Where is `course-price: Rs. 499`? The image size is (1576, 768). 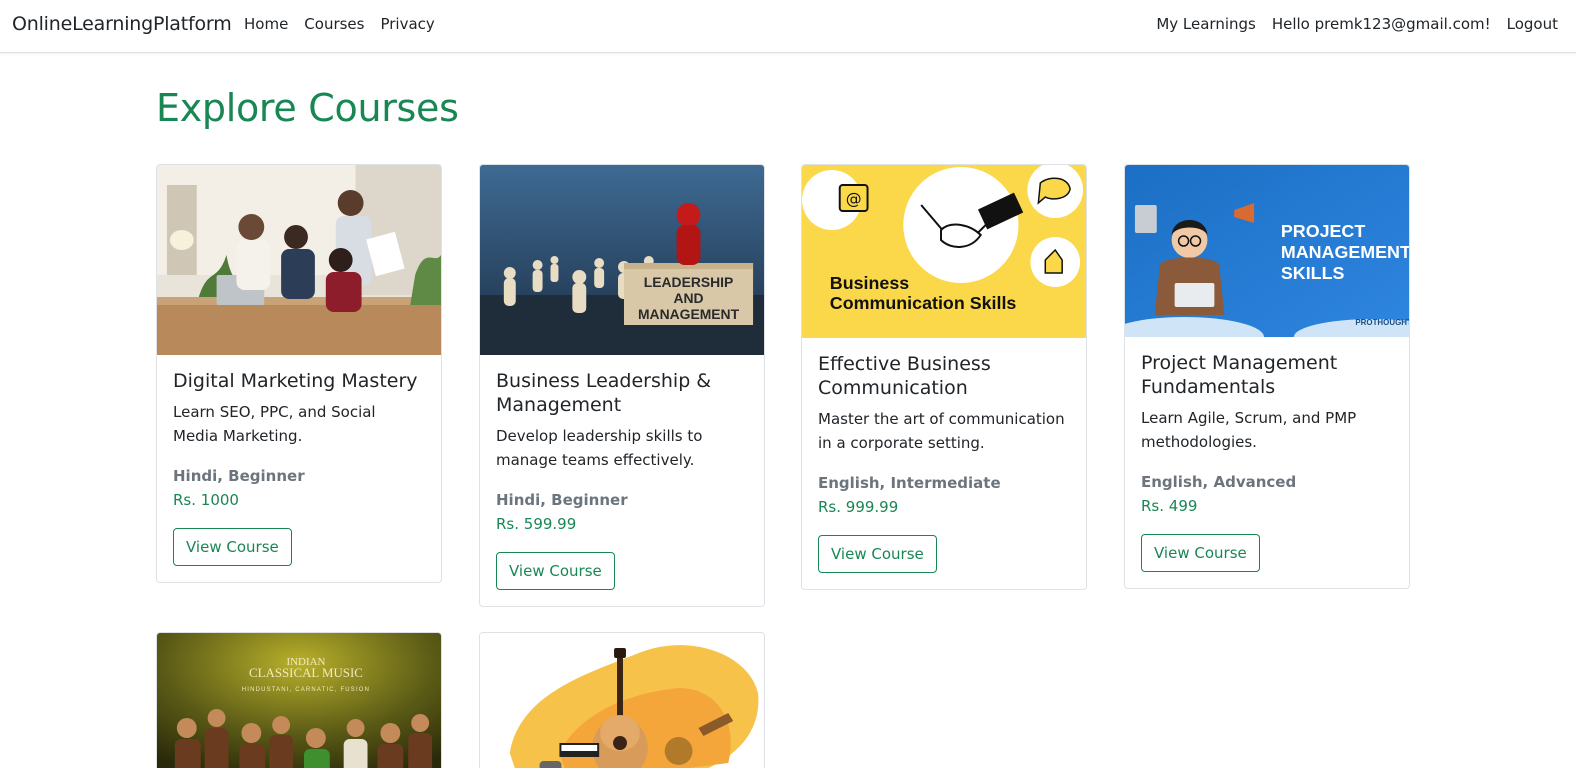
course-price: Rs. 499 is located at coordinates (1169, 506).